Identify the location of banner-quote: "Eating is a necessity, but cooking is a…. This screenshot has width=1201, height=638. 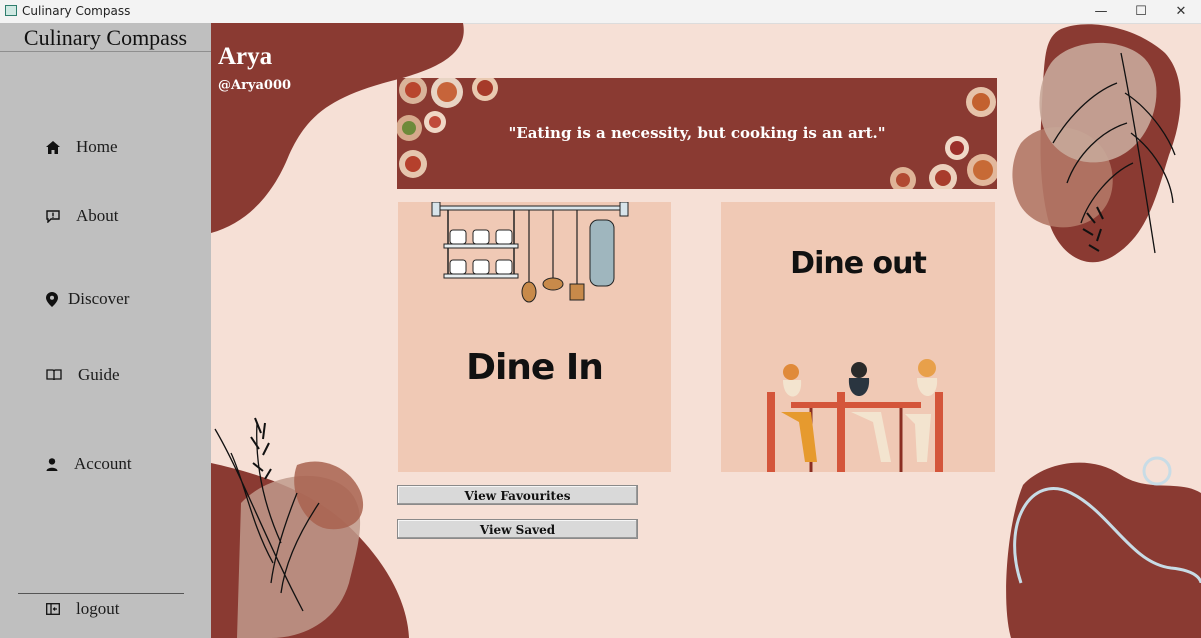
(697, 133).